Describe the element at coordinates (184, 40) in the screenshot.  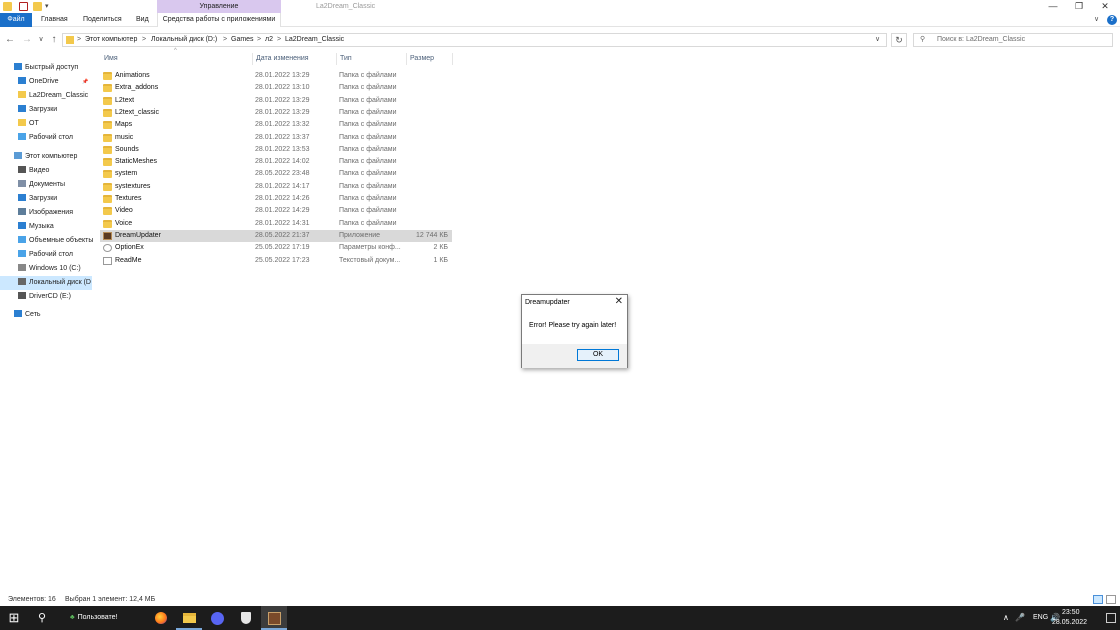
I see `breadcrumb-drive-d: Локальный диск (D:)` at that location.